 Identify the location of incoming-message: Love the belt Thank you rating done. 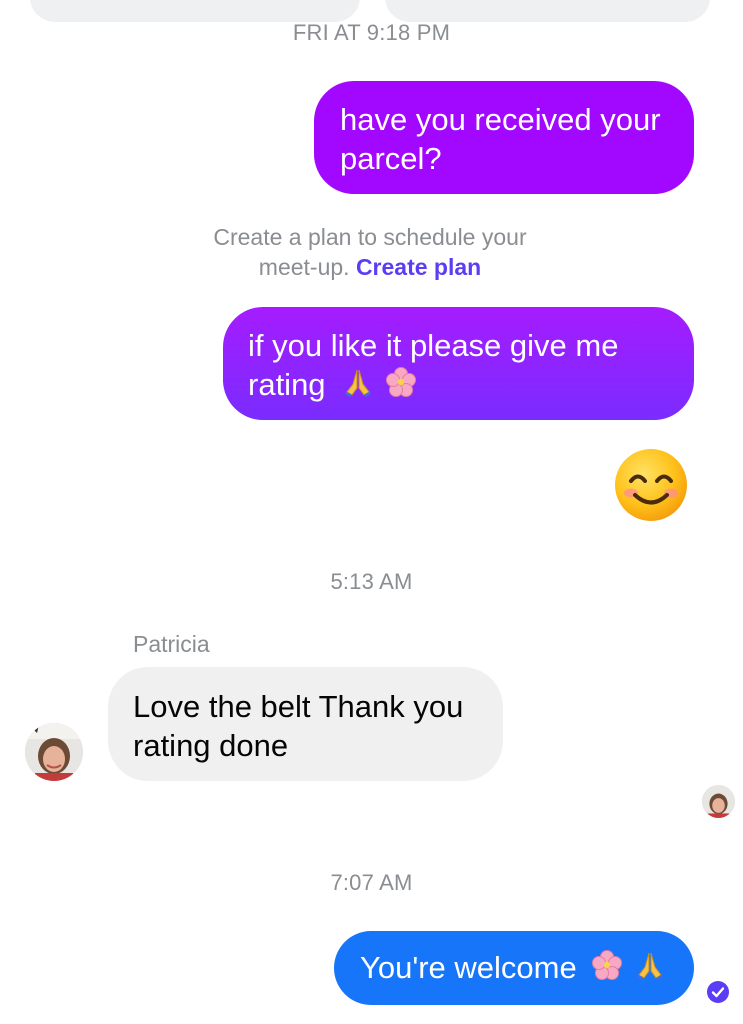
(305, 724).